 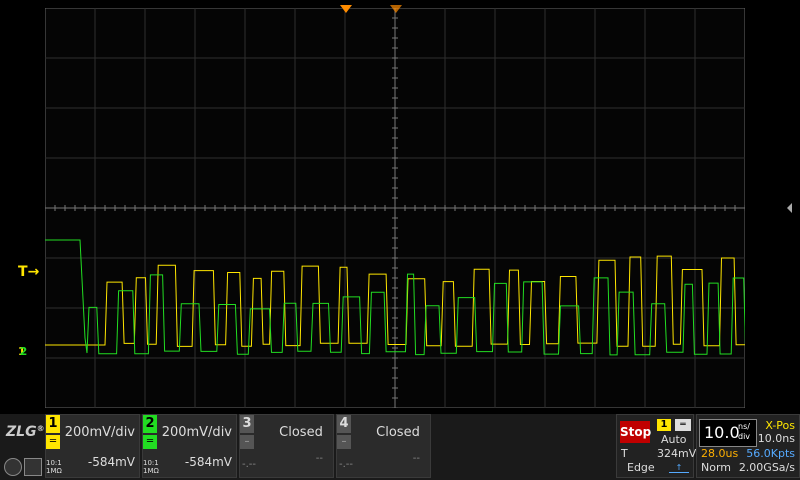 I want to click on channel-3-scale-dash: -.--, so click(x=249, y=464).